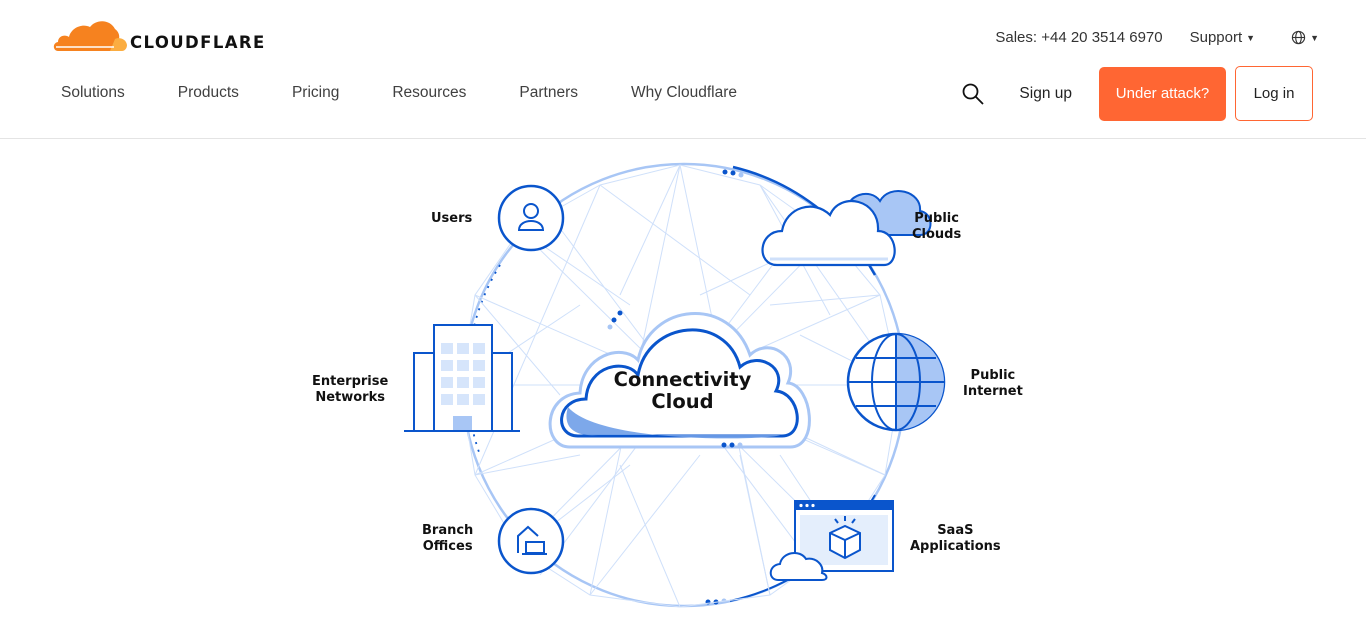 Image resolution: width=1366 pixels, height=641 pixels. What do you see at coordinates (531, 541) in the screenshot?
I see `branch-office-icon` at bounding box center [531, 541].